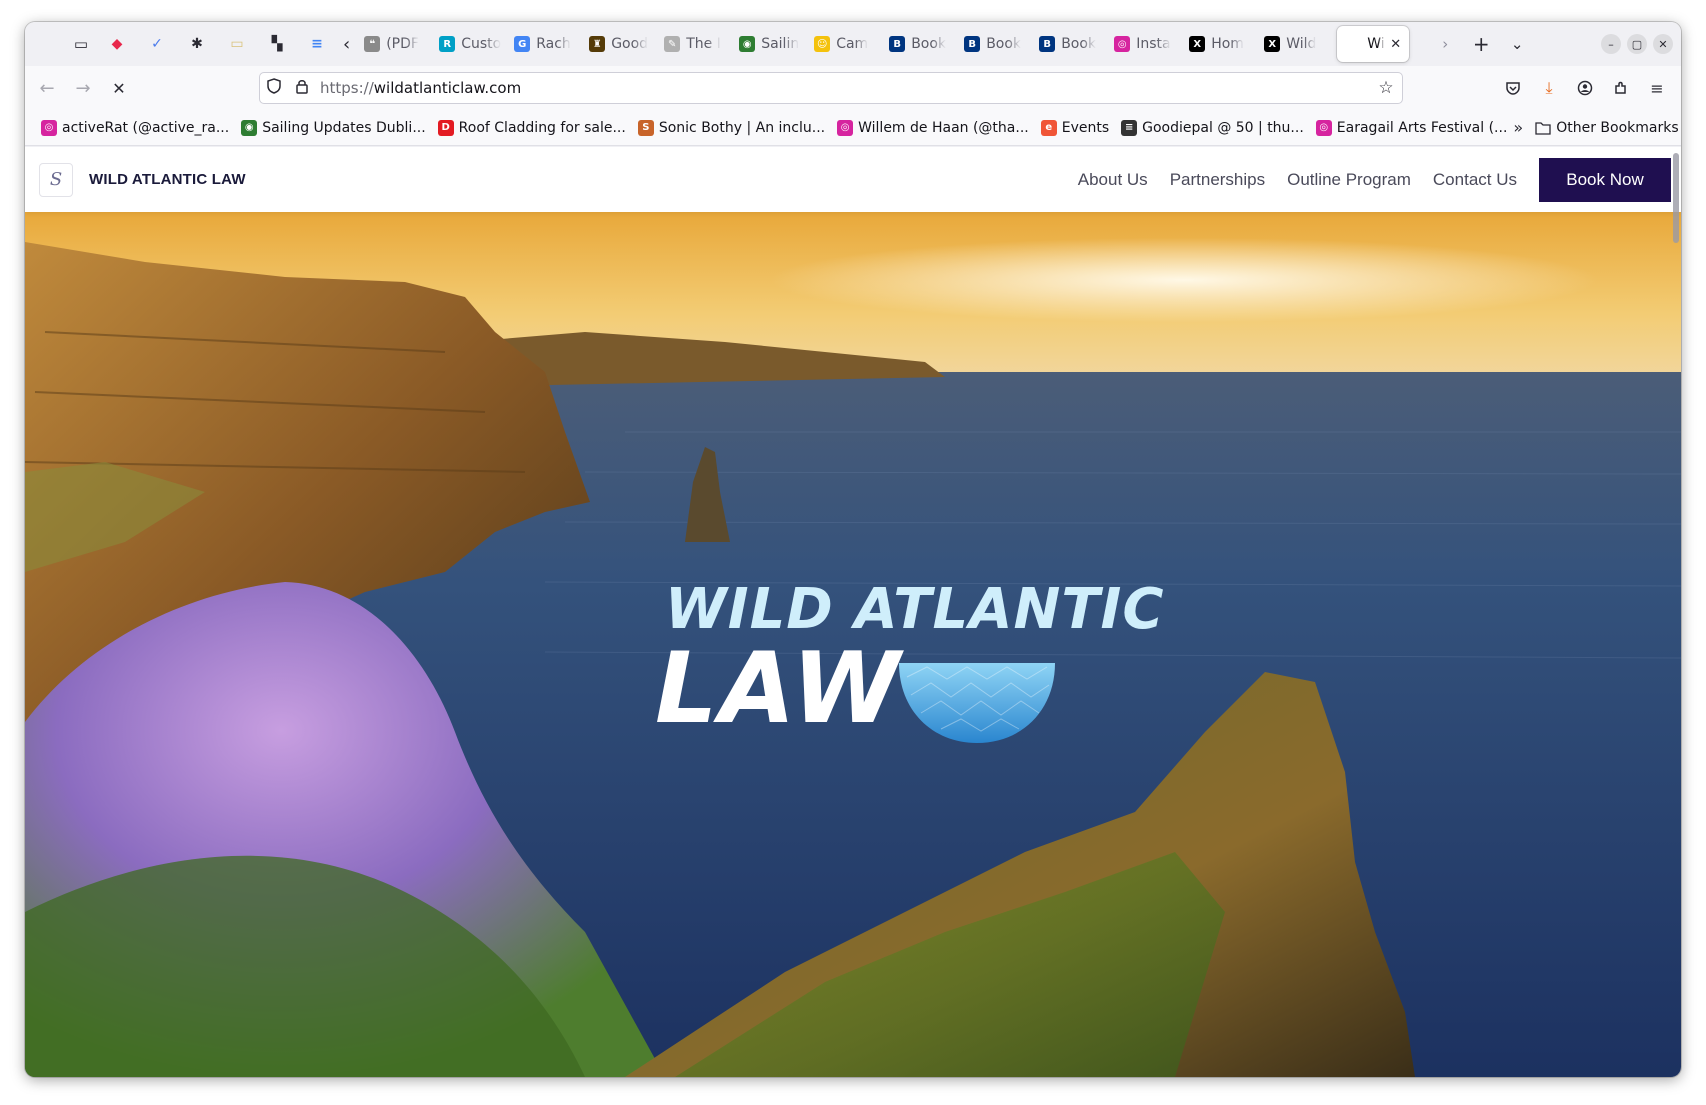 This screenshot has height=1105, width=1706. I want to click on navigation-toolbar: ← → ✕ https://wildatlanticlaw.com ☆ ⤓ ≡, so click(853, 88).